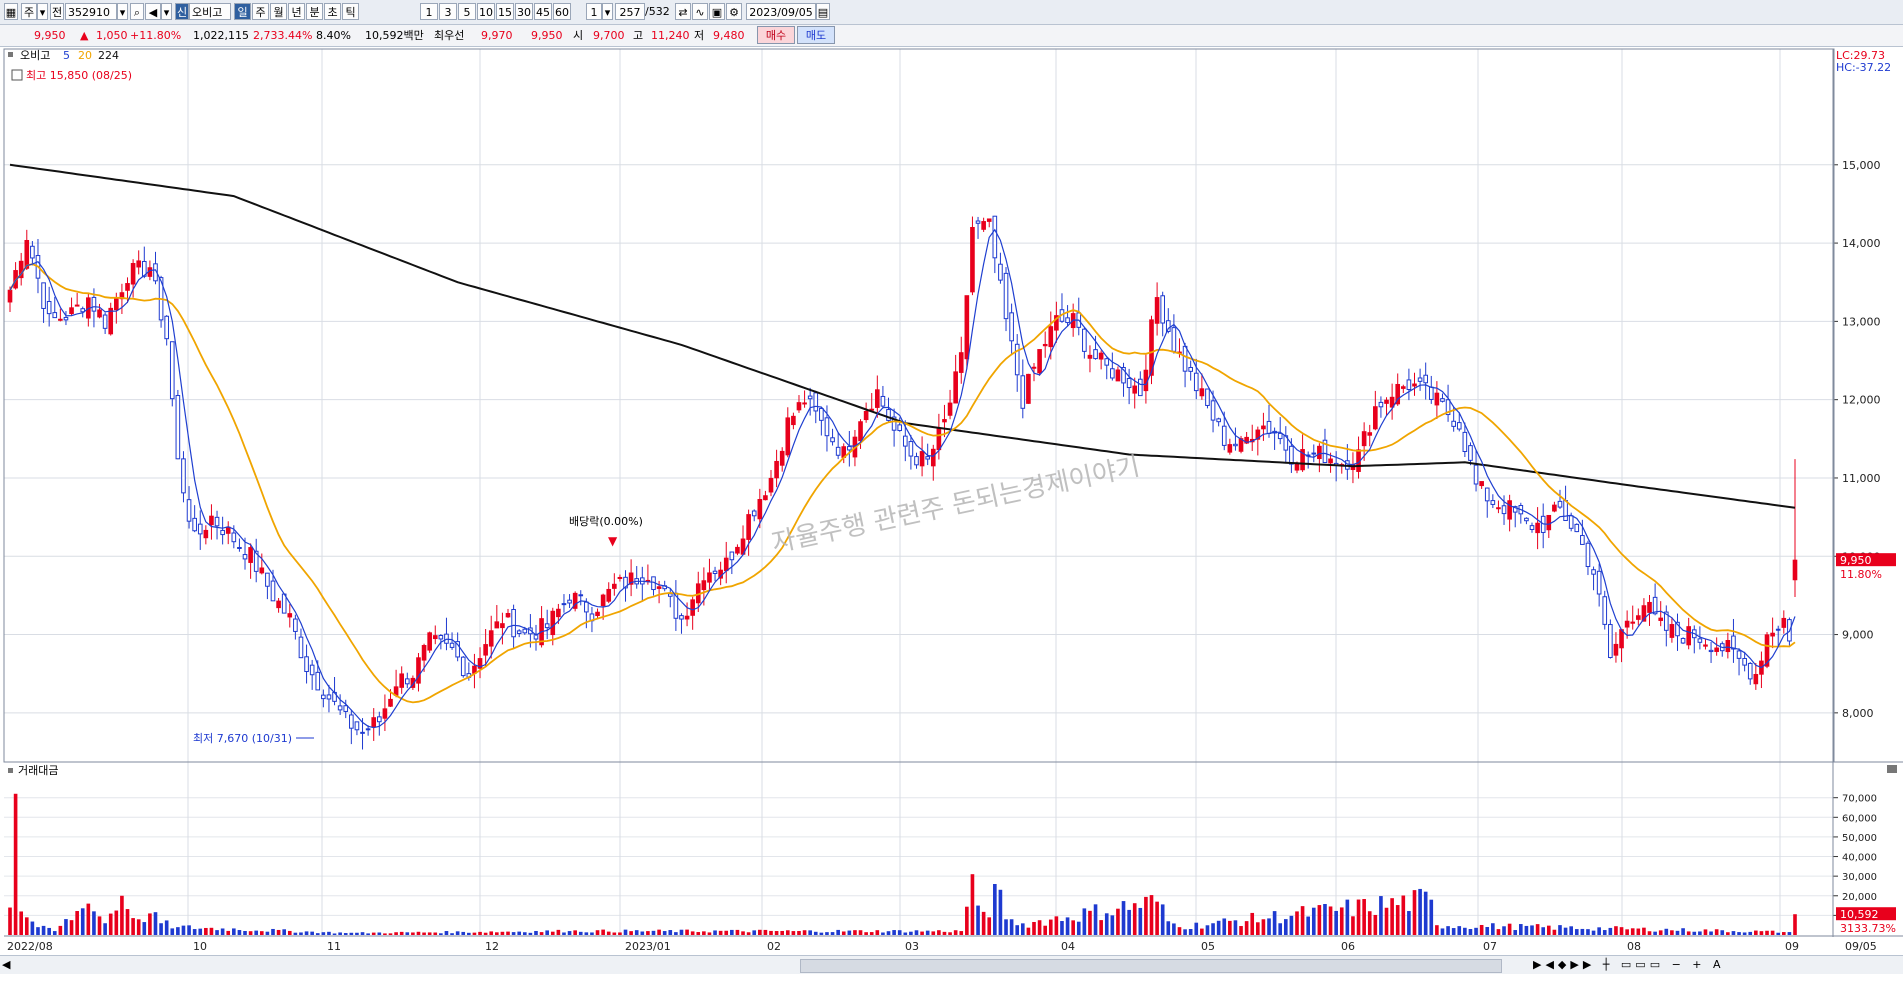  I want to click on buy-button: 매수, so click(776, 35).